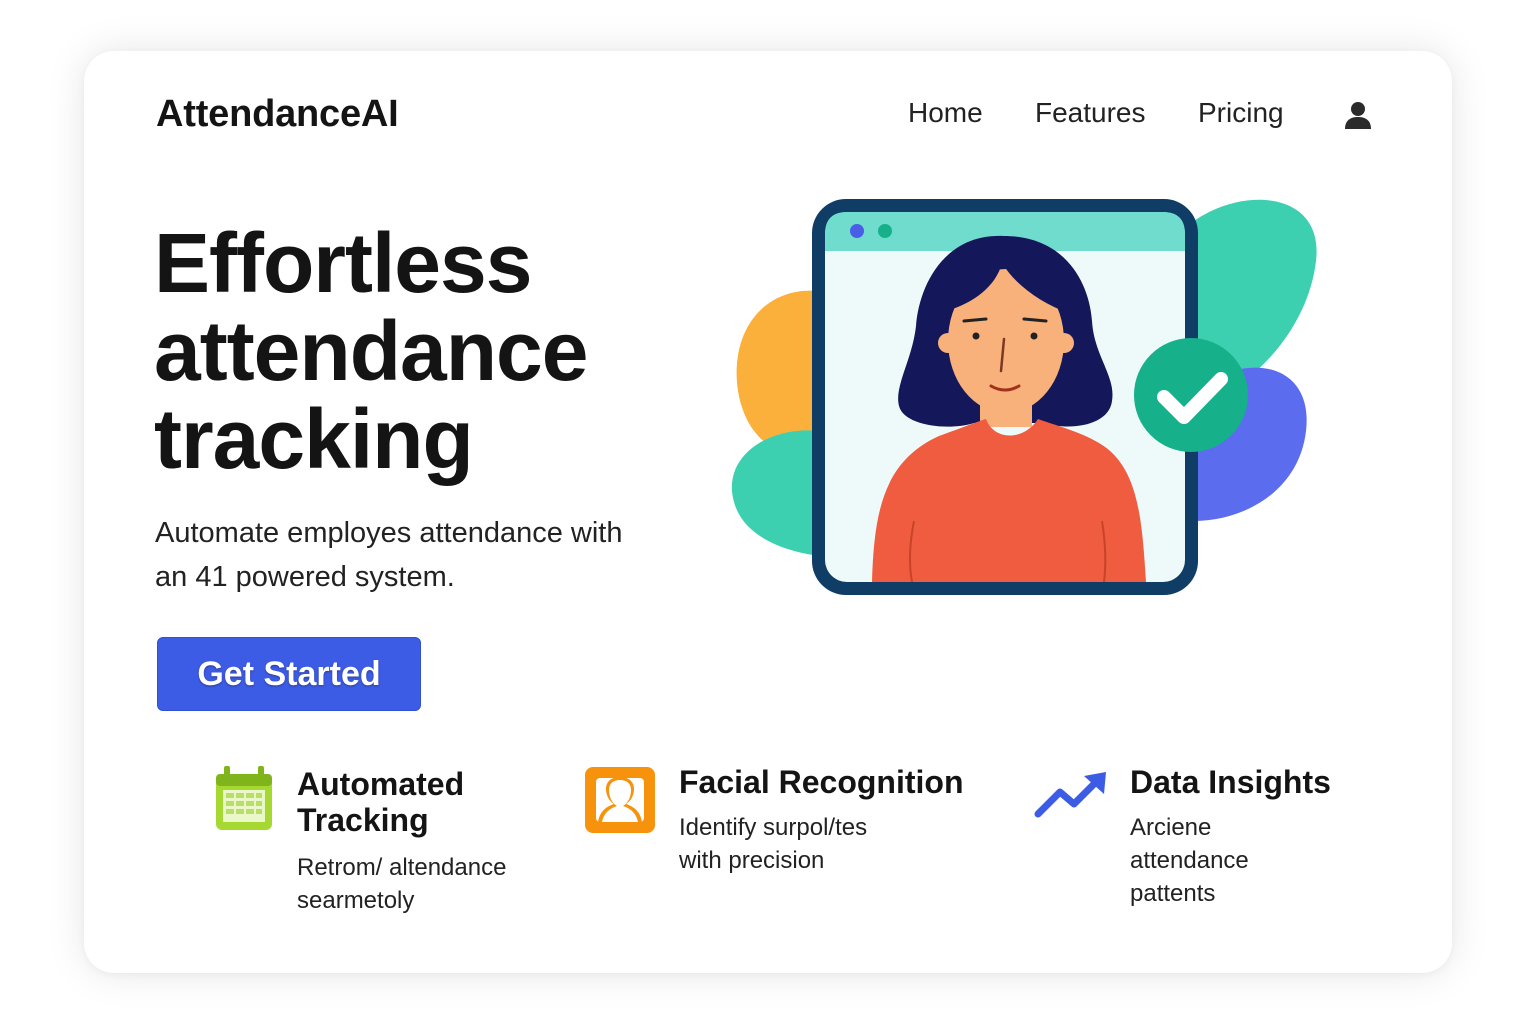  Describe the element at coordinates (277, 114) in the screenshot. I see `brand-logo: AttendanceAI` at that location.